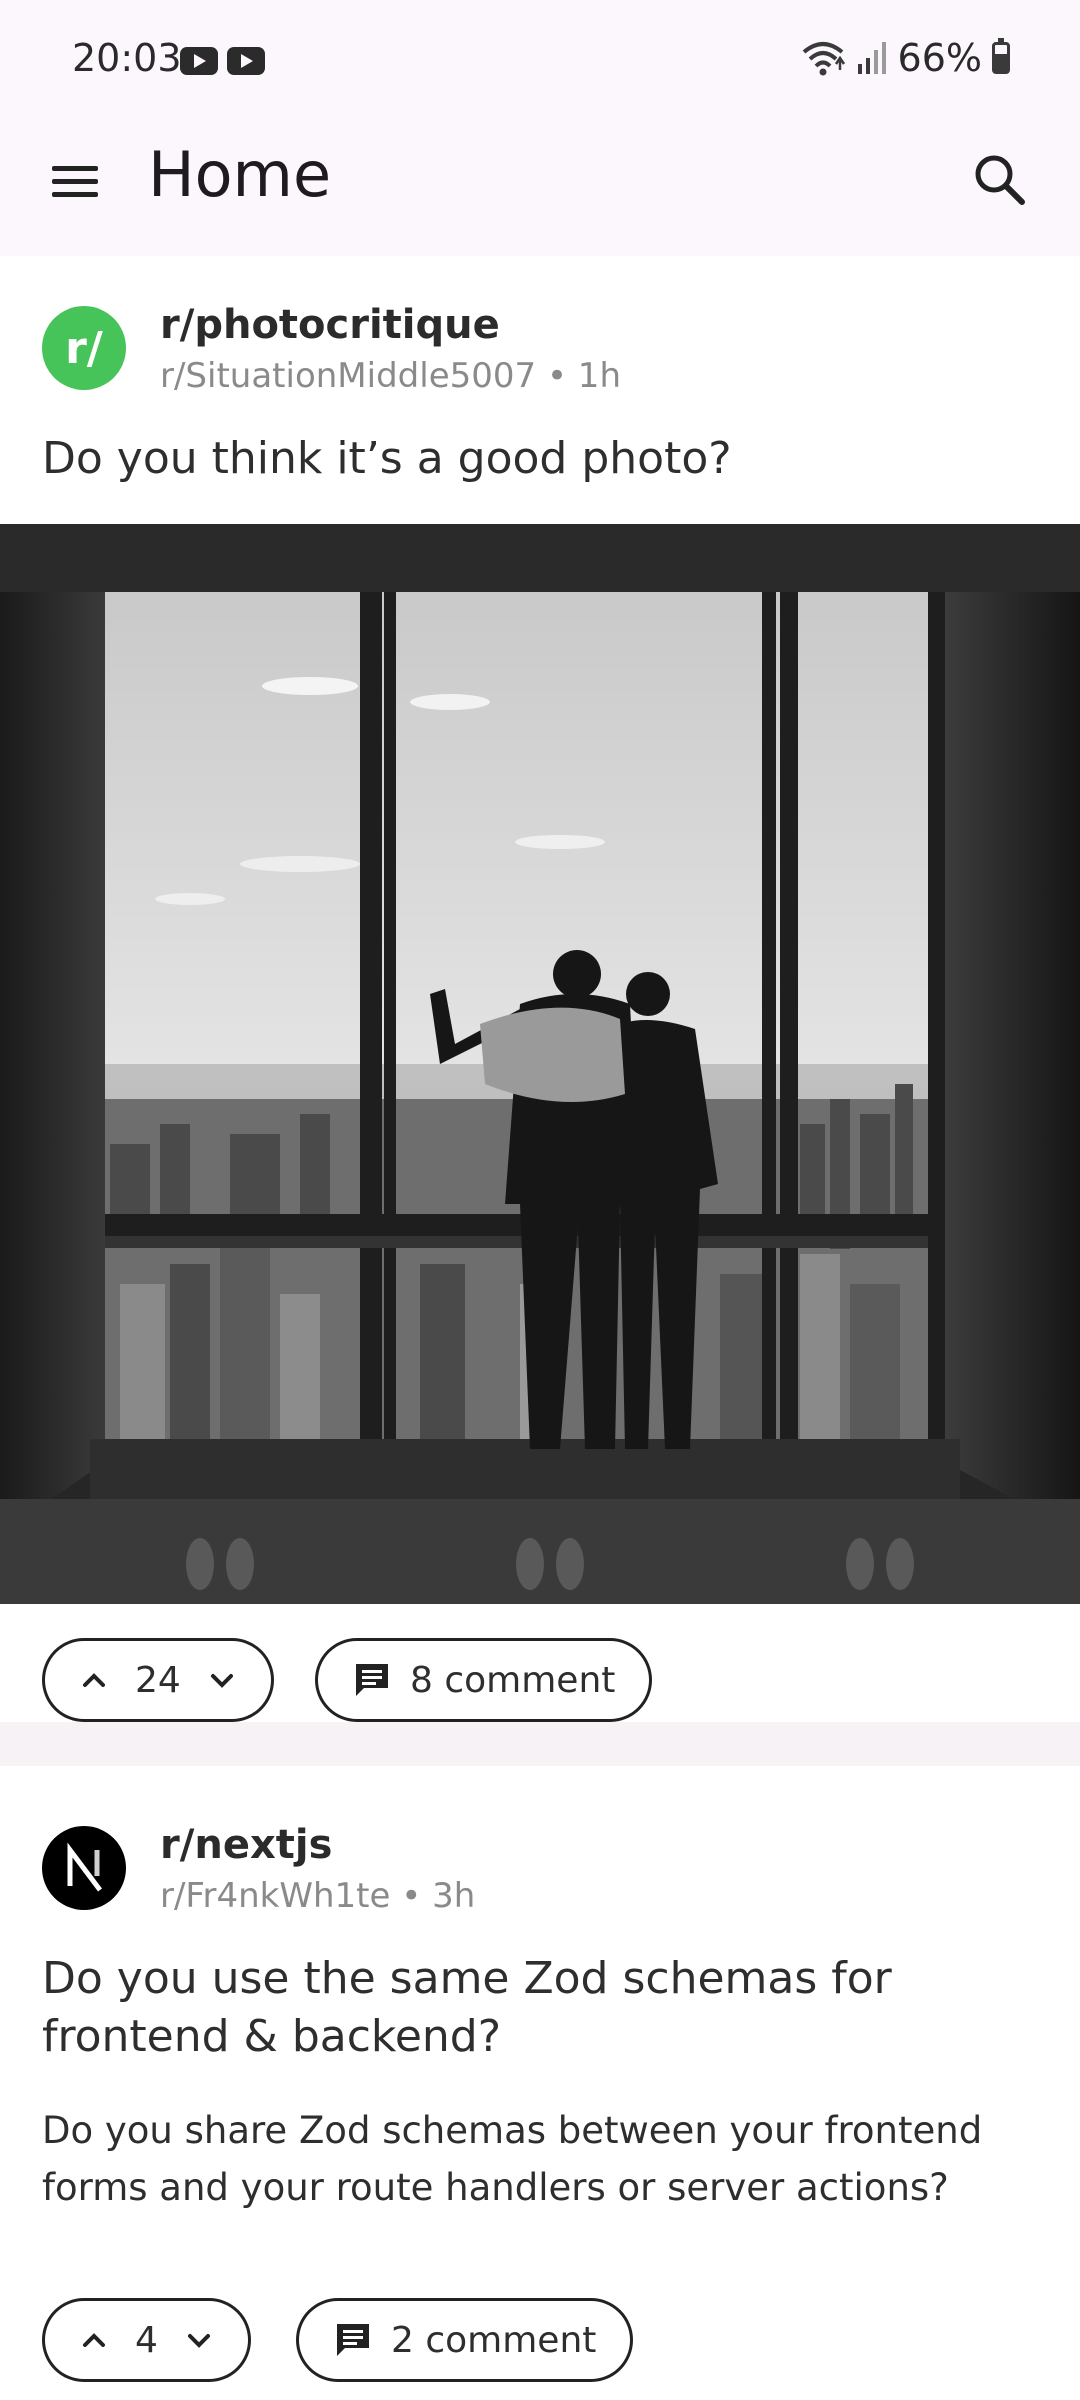 The image size is (1080, 2400). Describe the element at coordinates (246, 1845) in the screenshot. I see `subreddit-name: r/nextjs` at that location.